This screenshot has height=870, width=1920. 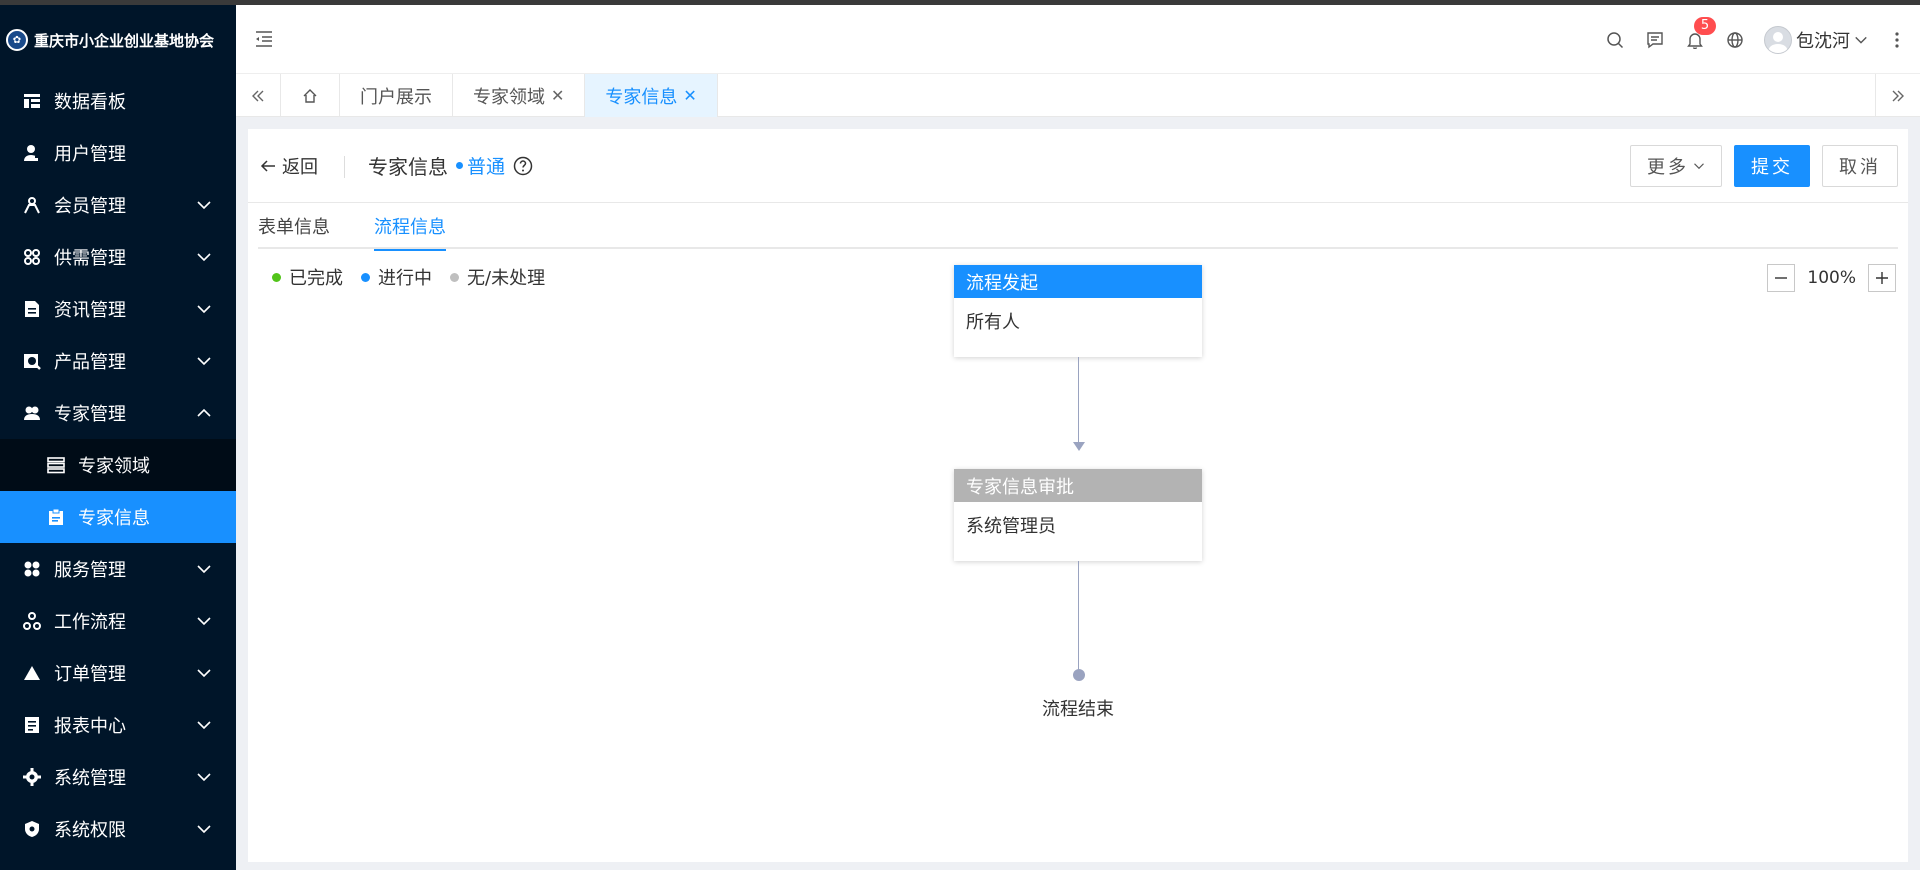 I want to click on status-legend: 已完成 进行中 无/未处理, so click(x=408, y=277).